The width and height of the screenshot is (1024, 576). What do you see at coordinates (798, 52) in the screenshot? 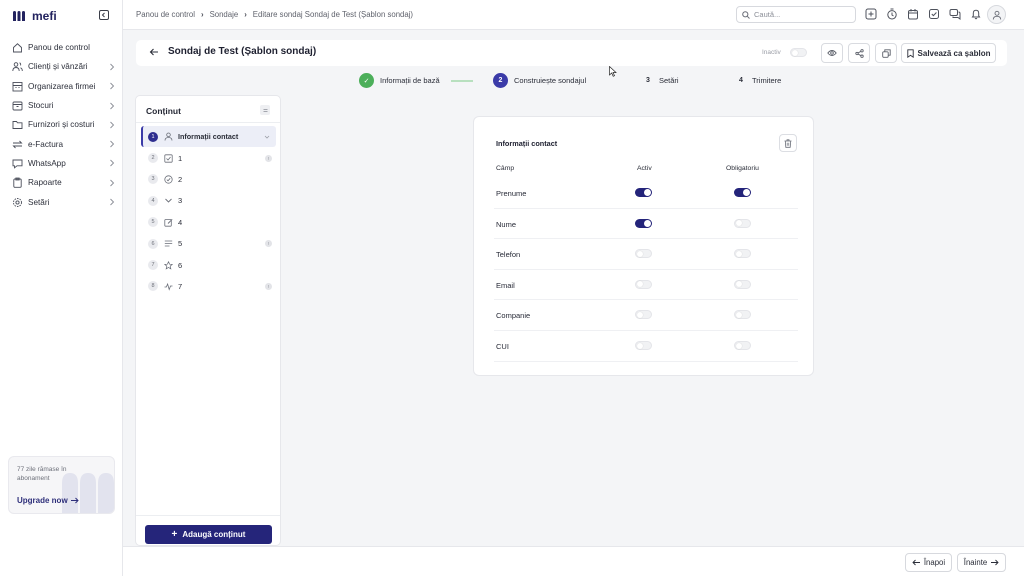
I see `active-status-toggle` at bounding box center [798, 52].